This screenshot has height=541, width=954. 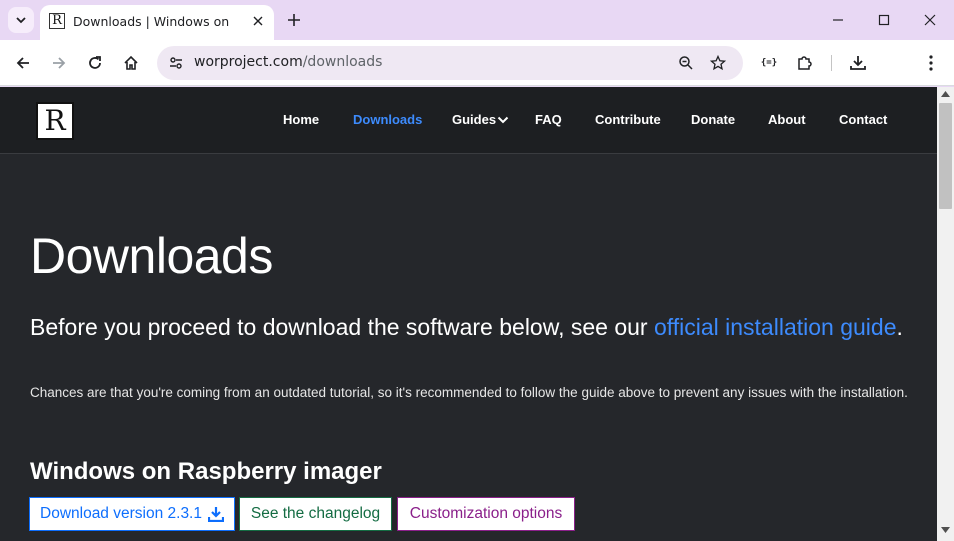 I want to click on zoom-button, so click(x=686, y=63).